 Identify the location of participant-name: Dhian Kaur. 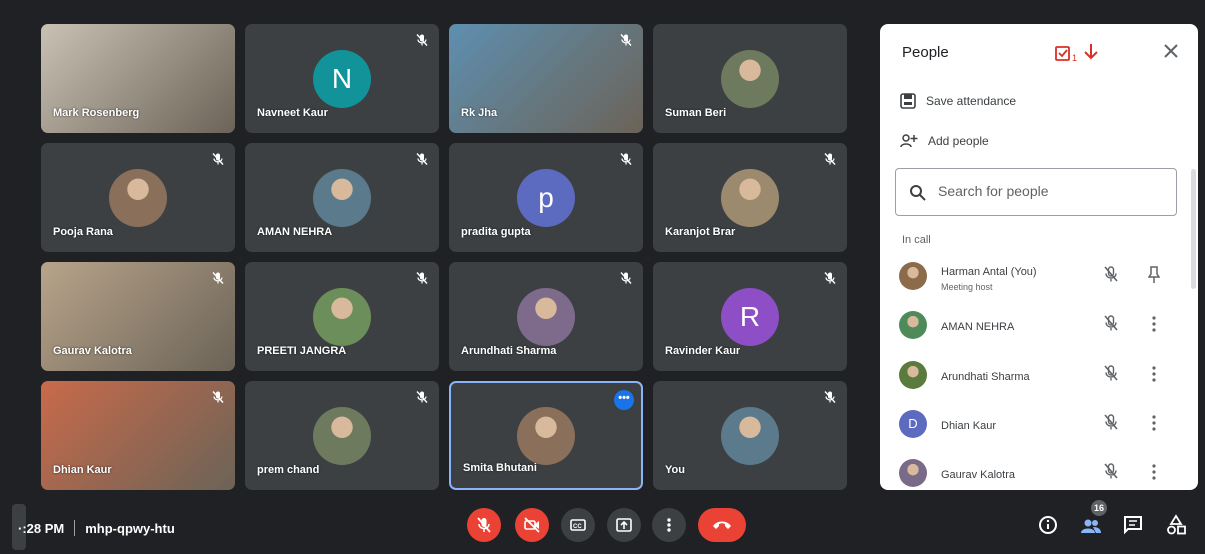
(82, 470).